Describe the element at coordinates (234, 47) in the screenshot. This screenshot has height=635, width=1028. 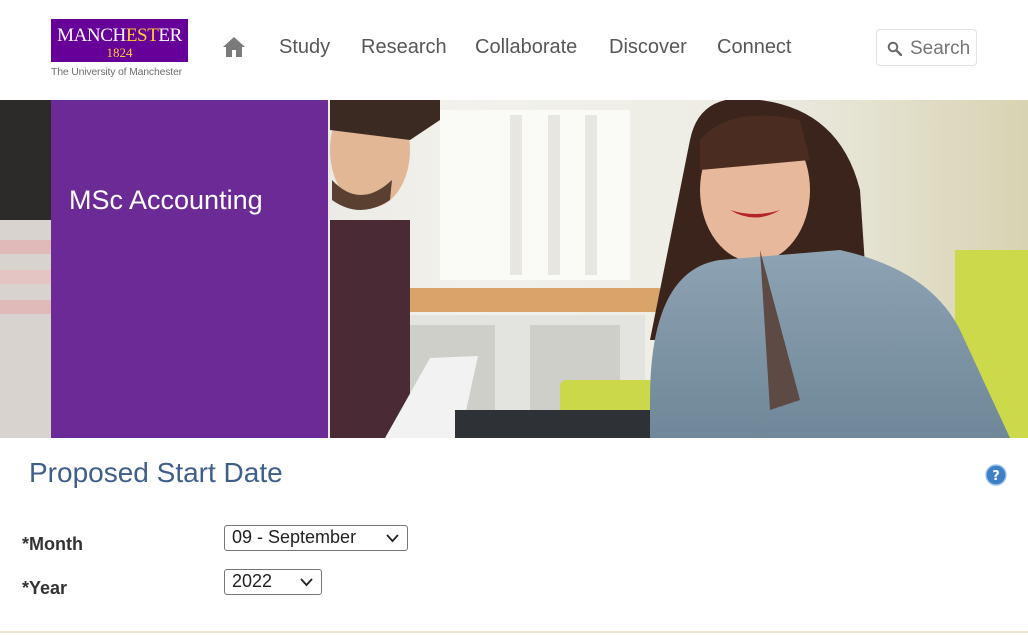
I see `home-icon` at that location.